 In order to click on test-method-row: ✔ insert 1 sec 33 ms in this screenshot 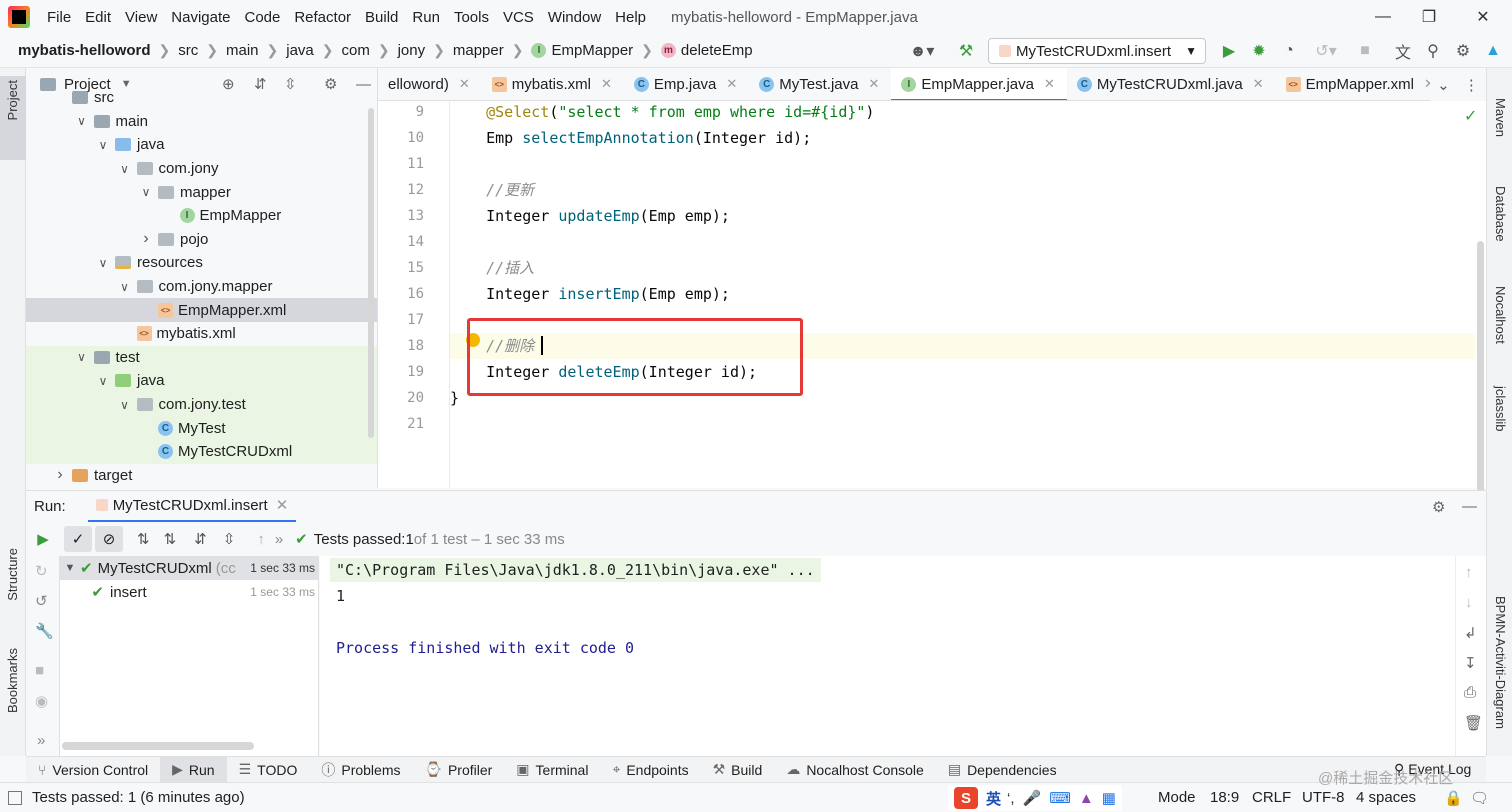, I will do `click(189, 592)`.